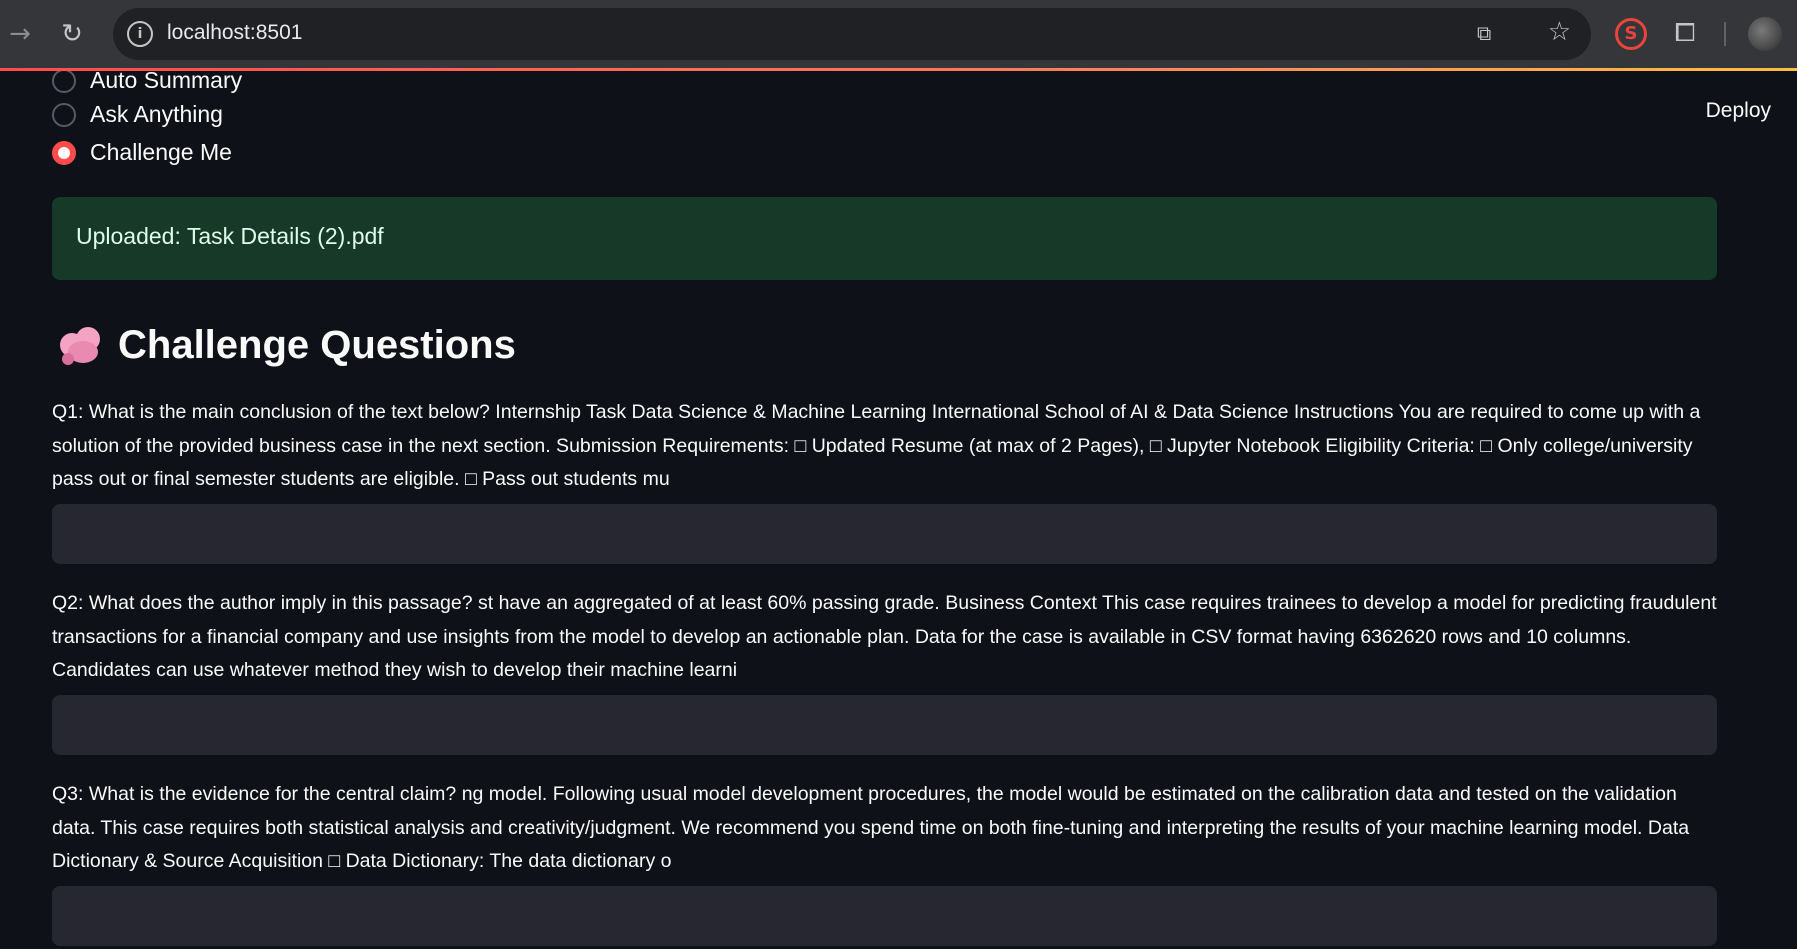 This screenshot has width=1797, height=949. Describe the element at coordinates (81, 346) in the screenshot. I see `brain-icon` at that location.